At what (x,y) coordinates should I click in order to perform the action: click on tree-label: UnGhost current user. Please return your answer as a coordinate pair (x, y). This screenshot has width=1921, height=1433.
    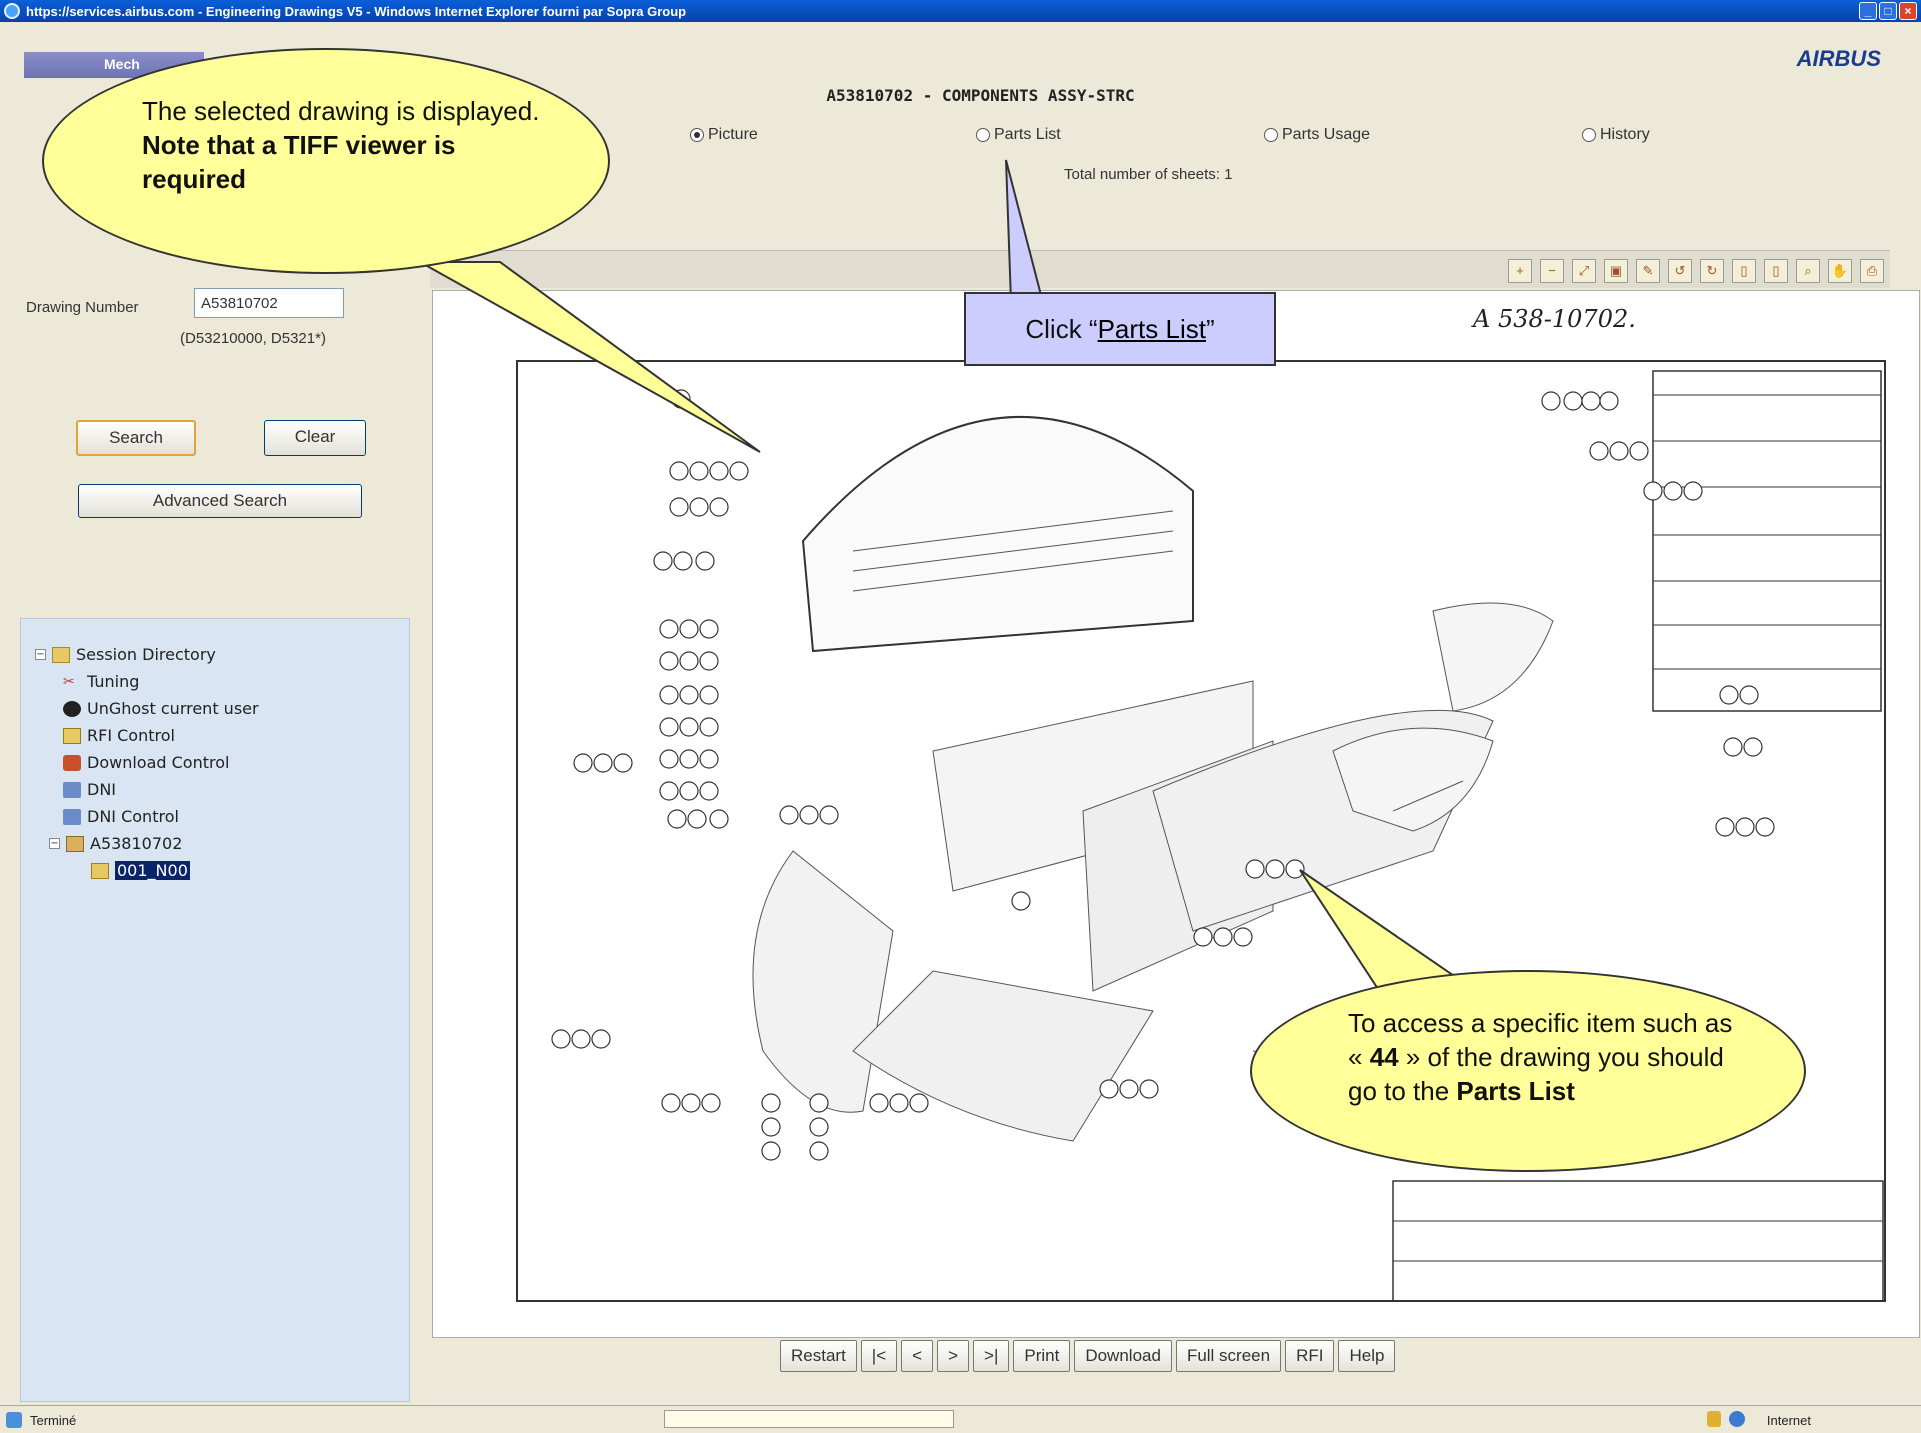
    Looking at the image, I should click on (173, 708).